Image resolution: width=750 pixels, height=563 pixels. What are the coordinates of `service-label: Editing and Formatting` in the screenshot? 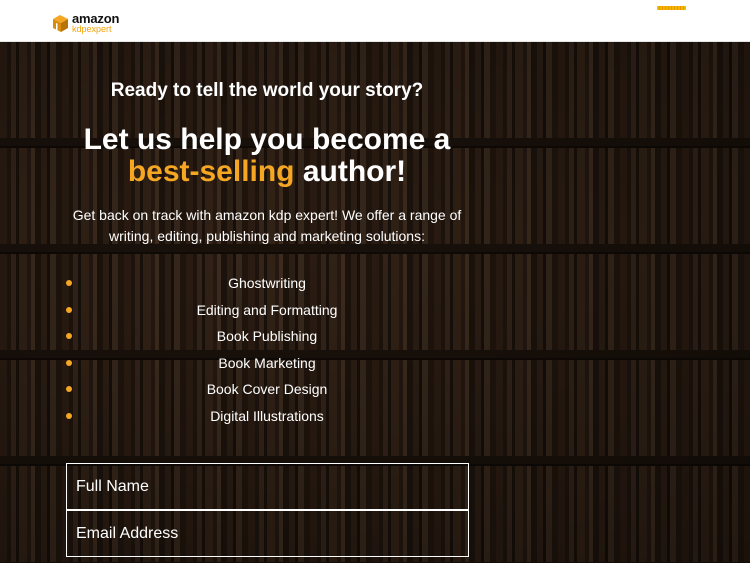 It's located at (267, 309).